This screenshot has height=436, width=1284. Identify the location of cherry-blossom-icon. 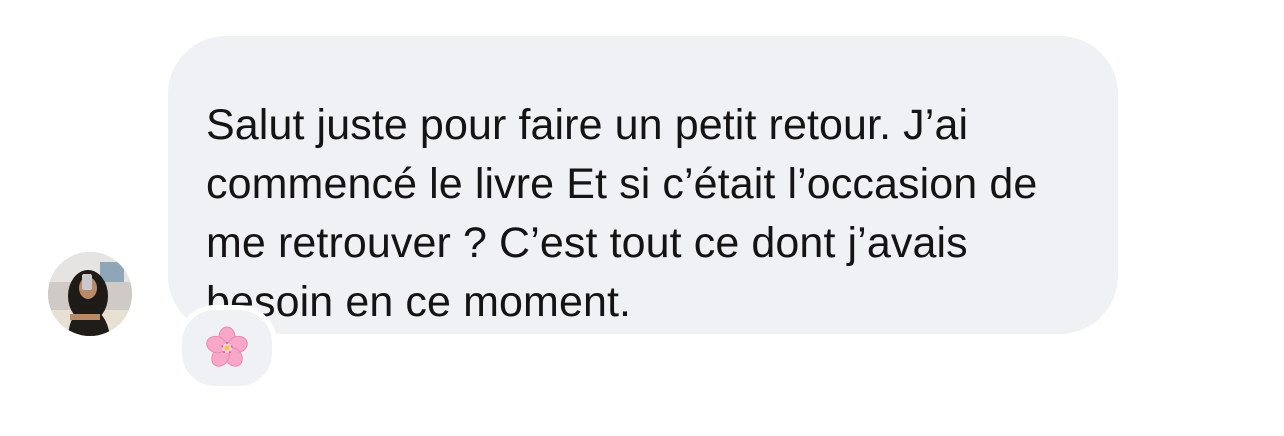
(227, 346).